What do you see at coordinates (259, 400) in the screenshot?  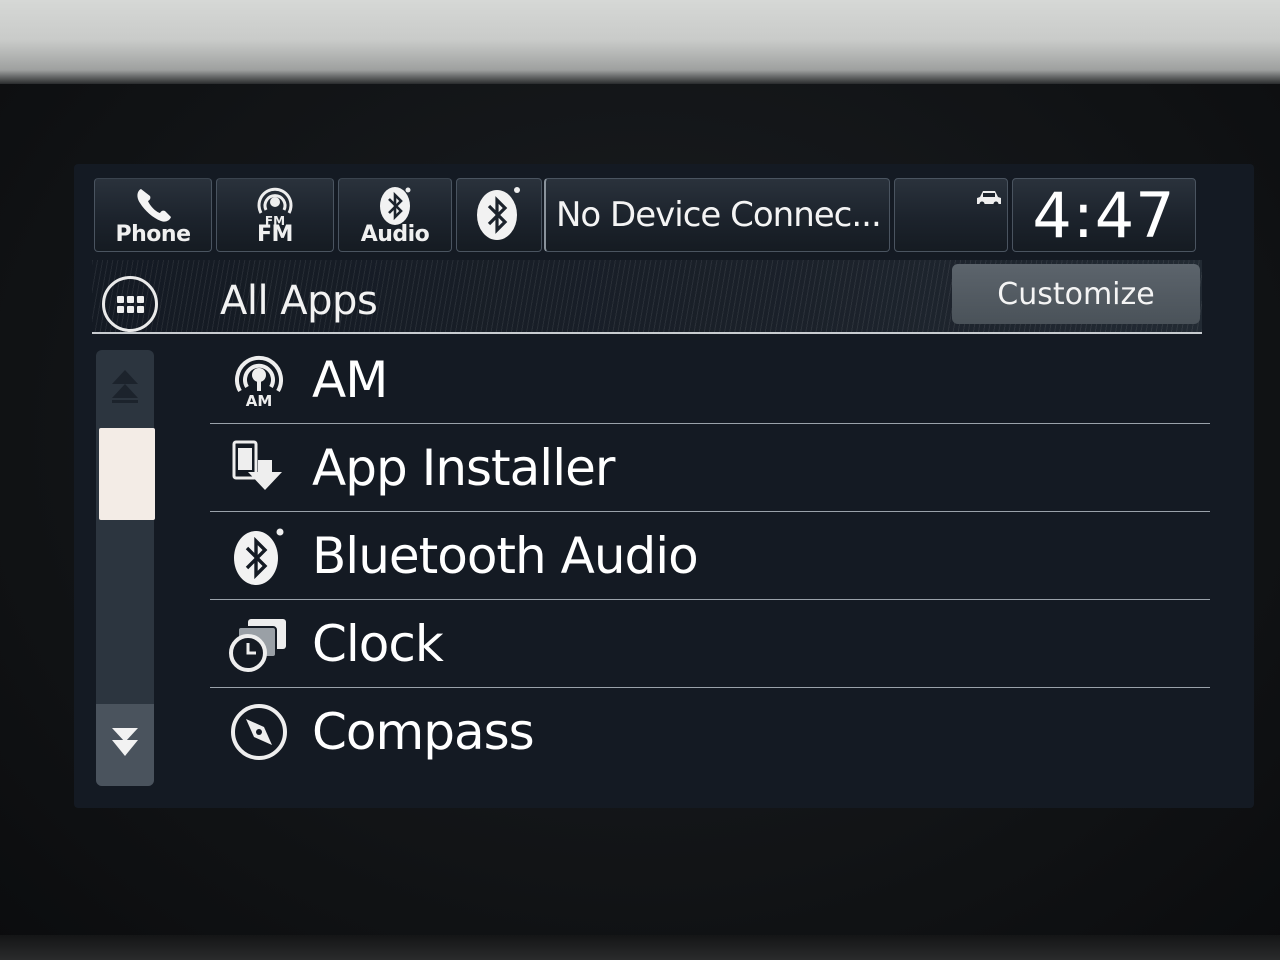 I see `svg-text: AM` at bounding box center [259, 400].